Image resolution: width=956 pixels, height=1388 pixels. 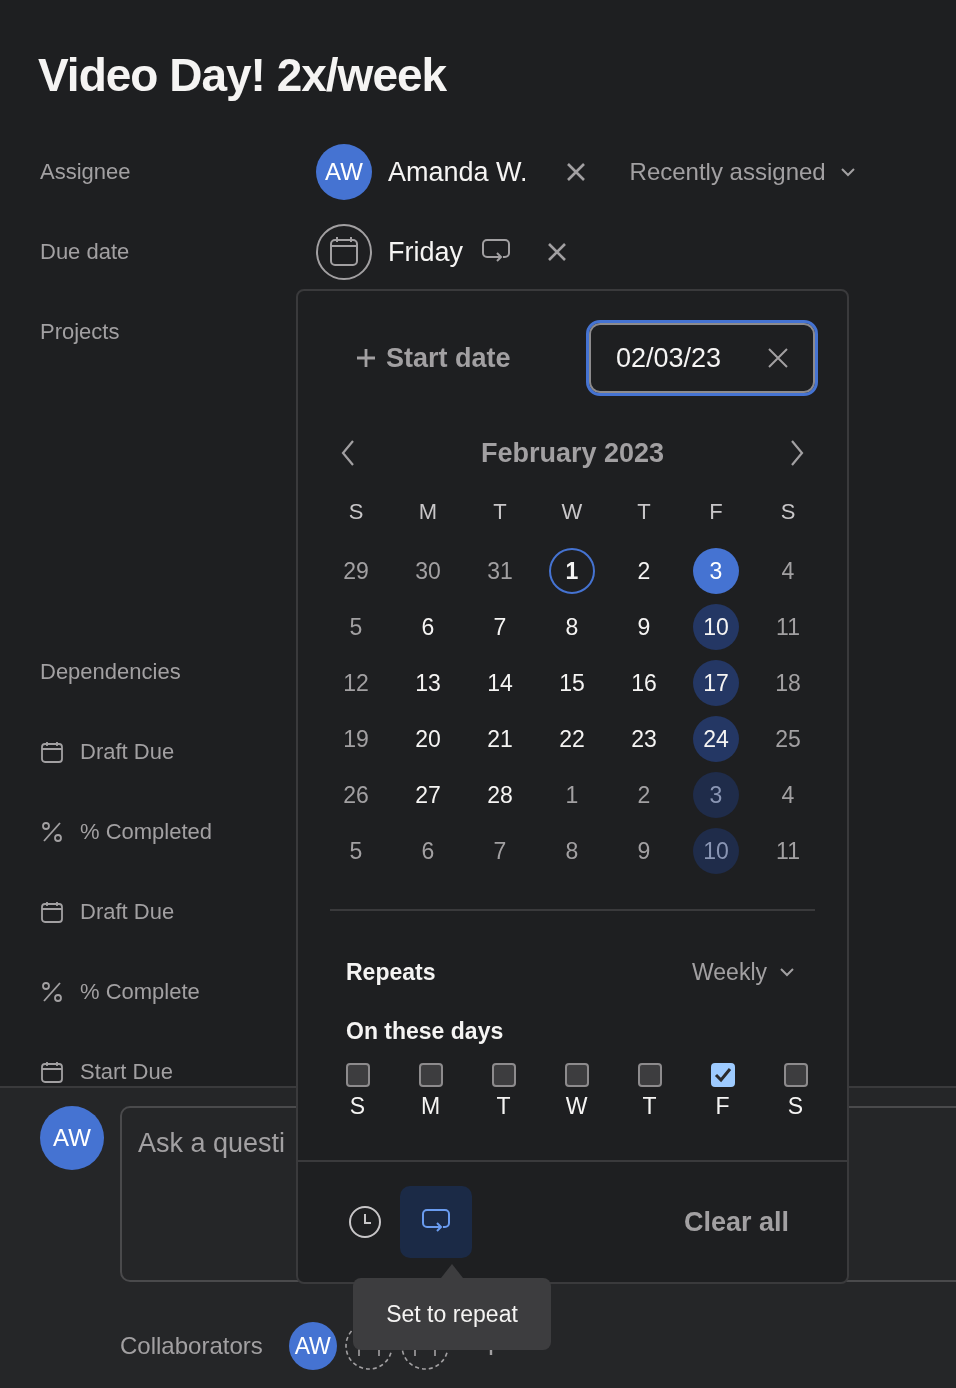 What do you see at coordinates (458, 172) in the screenshot?
I see `assignee-name: Amanda W.` at bounding box center [458, 172].